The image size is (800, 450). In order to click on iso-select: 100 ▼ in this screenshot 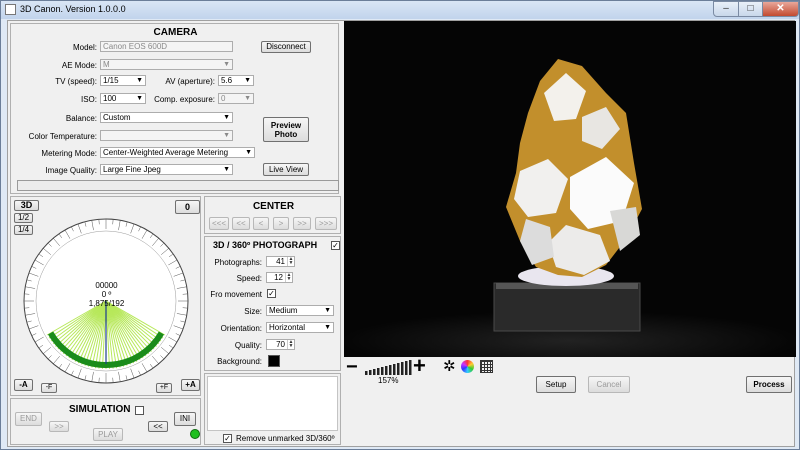, I will do `click(123, 98)`.